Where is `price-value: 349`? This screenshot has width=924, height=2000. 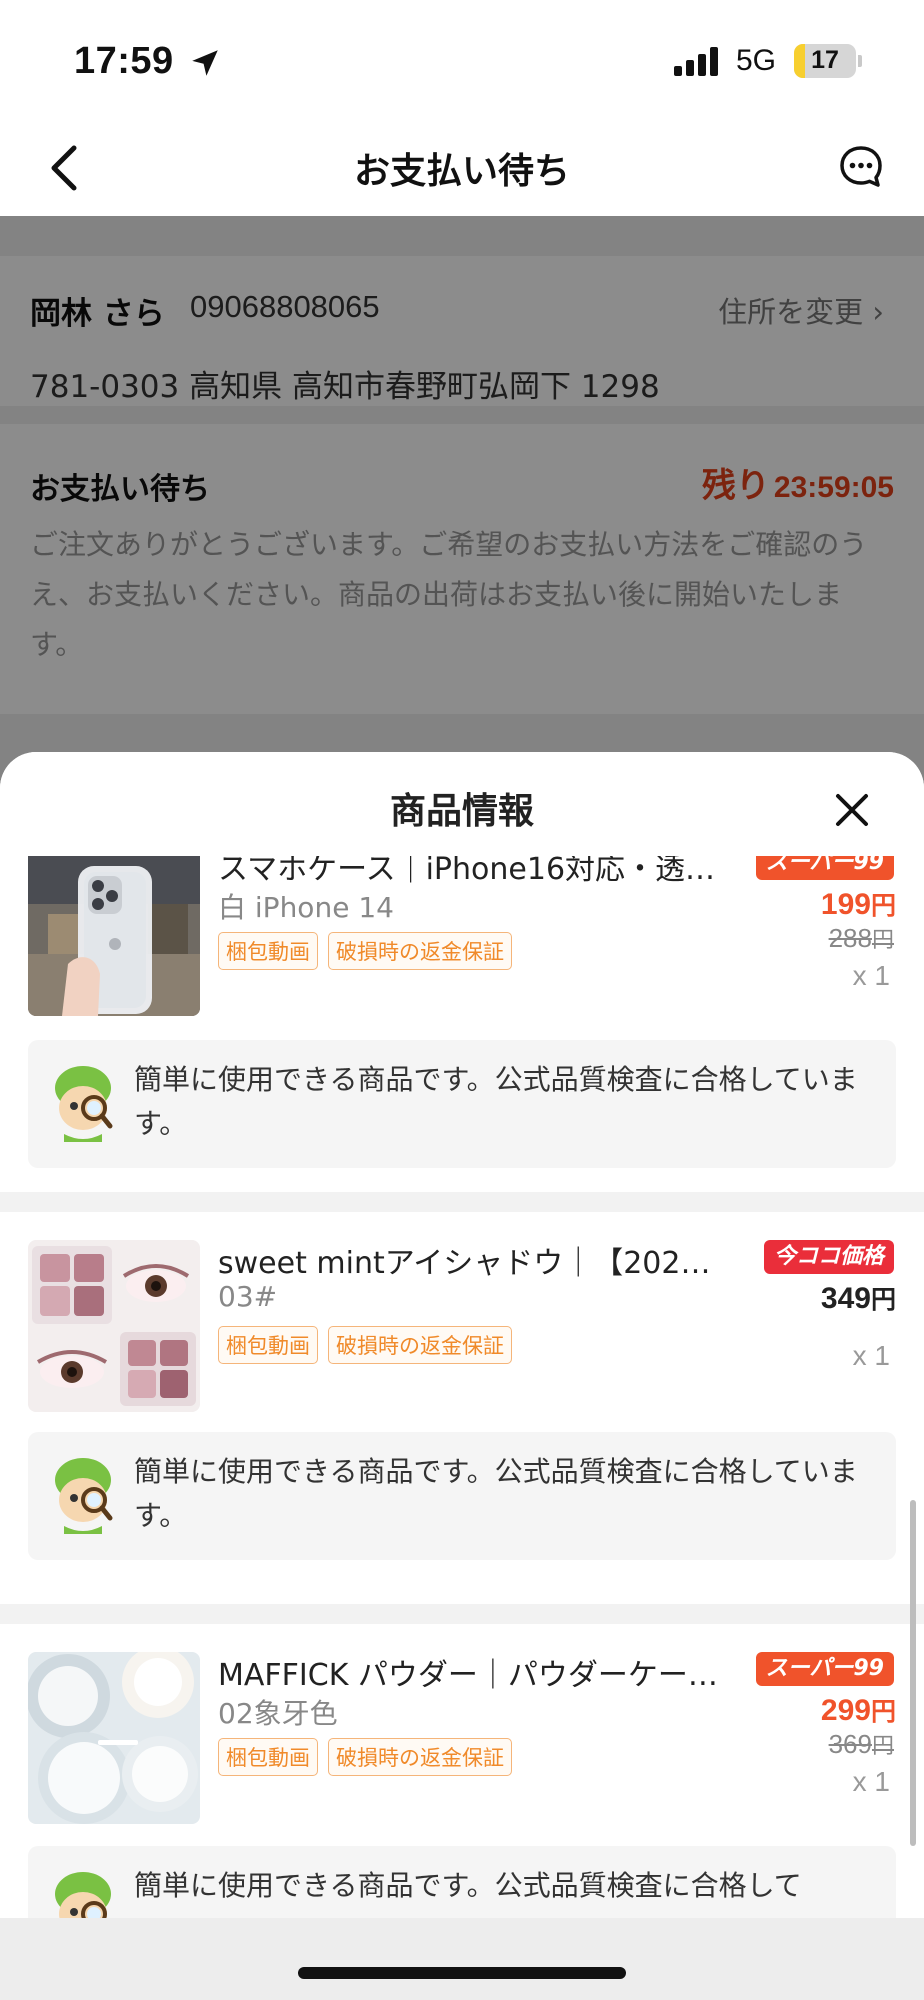 price-value: 349 is located at coordinates (845, 1298).